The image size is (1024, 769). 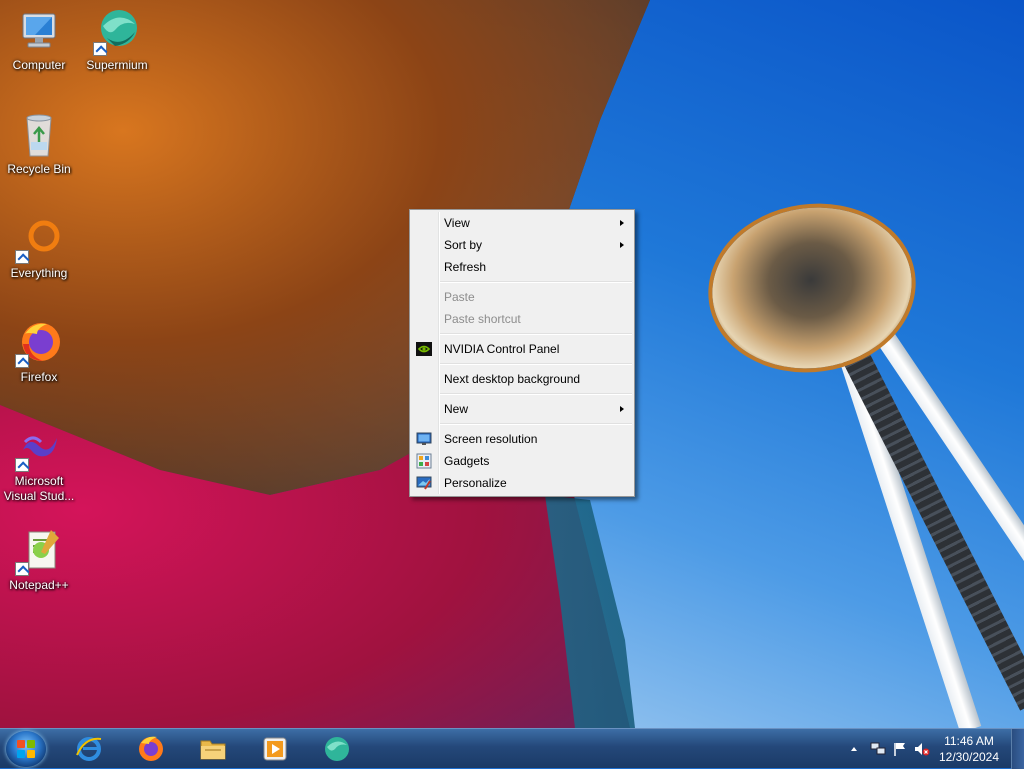 I want to click on desktop-icon-recycle-bin: Recycle Bin, so click(x=39, y=144).